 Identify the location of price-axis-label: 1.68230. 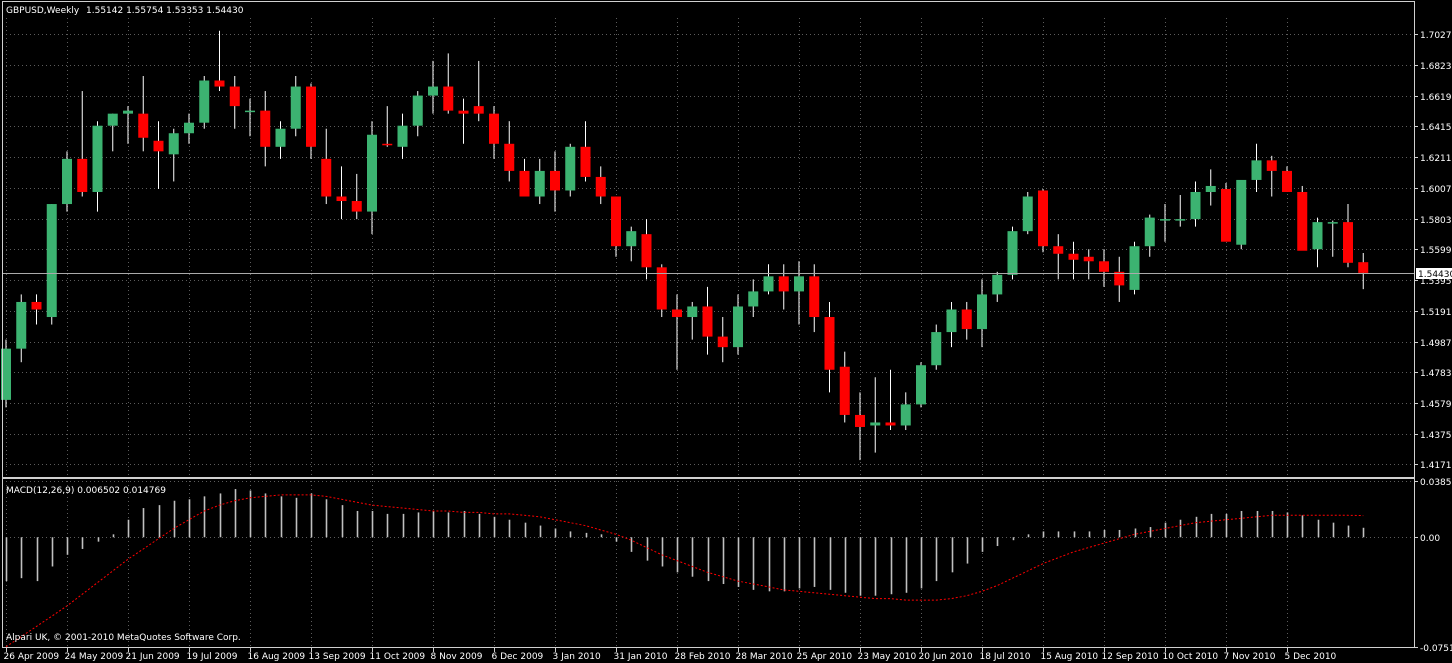
(1436, 67).